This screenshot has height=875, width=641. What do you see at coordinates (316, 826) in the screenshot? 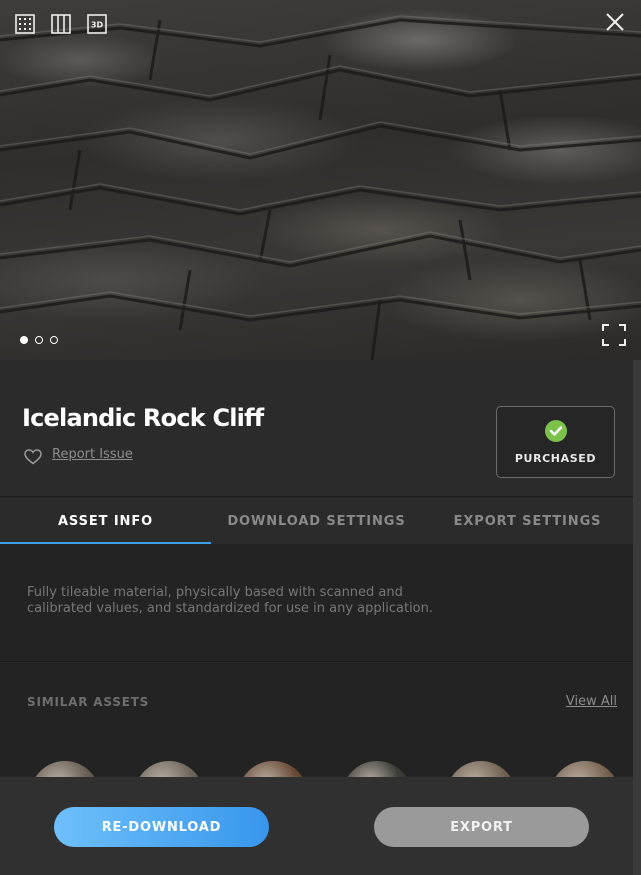
I see `action-footer: RE-DOWNLOAD EXPORT` at bounding box center [316, 826].